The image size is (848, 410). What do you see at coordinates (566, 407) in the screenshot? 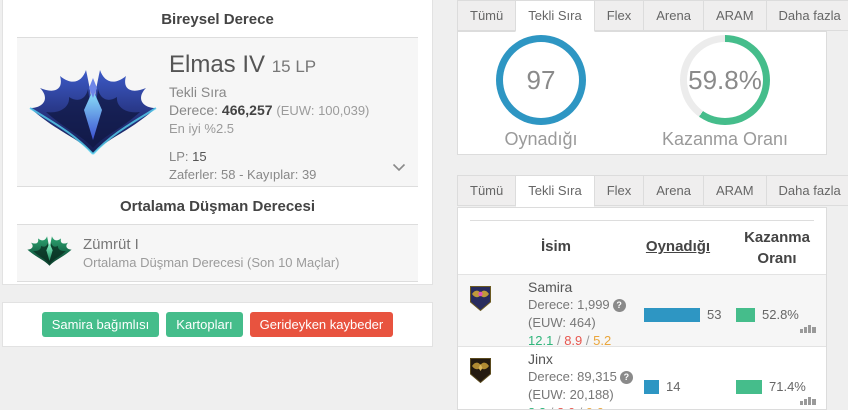
I see `kda-deaths: 8.6` at bounding box center [566, 407].